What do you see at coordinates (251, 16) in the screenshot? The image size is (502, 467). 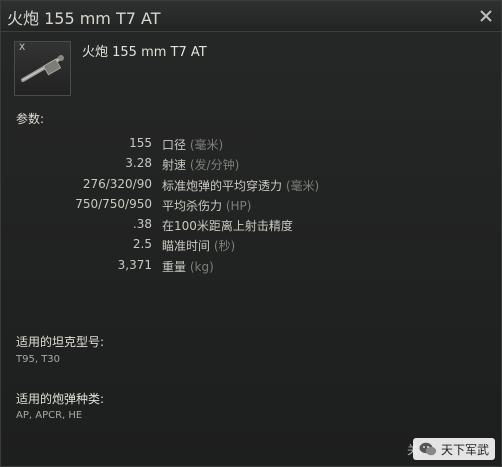 I see `title-bar: 火炮 155 mm T7 AT` at bounding box center [251, 16].